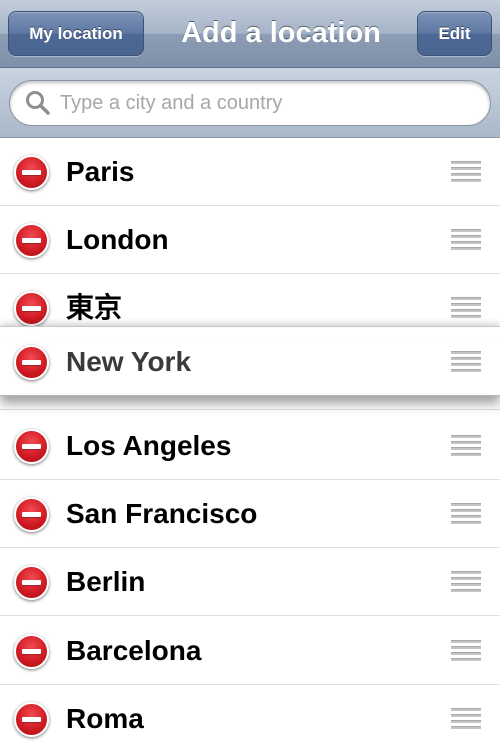 Image resolution: width=500 pixels, height=750 pixels. What do you see at coordinates (38, 103) in the screenshot?
I see `search-icon` at bounding box center [38, 103].